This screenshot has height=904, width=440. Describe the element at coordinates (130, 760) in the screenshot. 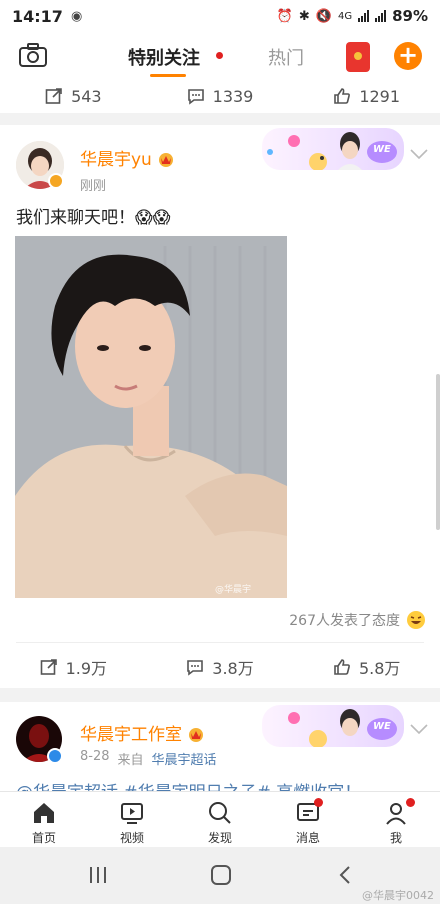

I see `from-label: 来自` at that location.